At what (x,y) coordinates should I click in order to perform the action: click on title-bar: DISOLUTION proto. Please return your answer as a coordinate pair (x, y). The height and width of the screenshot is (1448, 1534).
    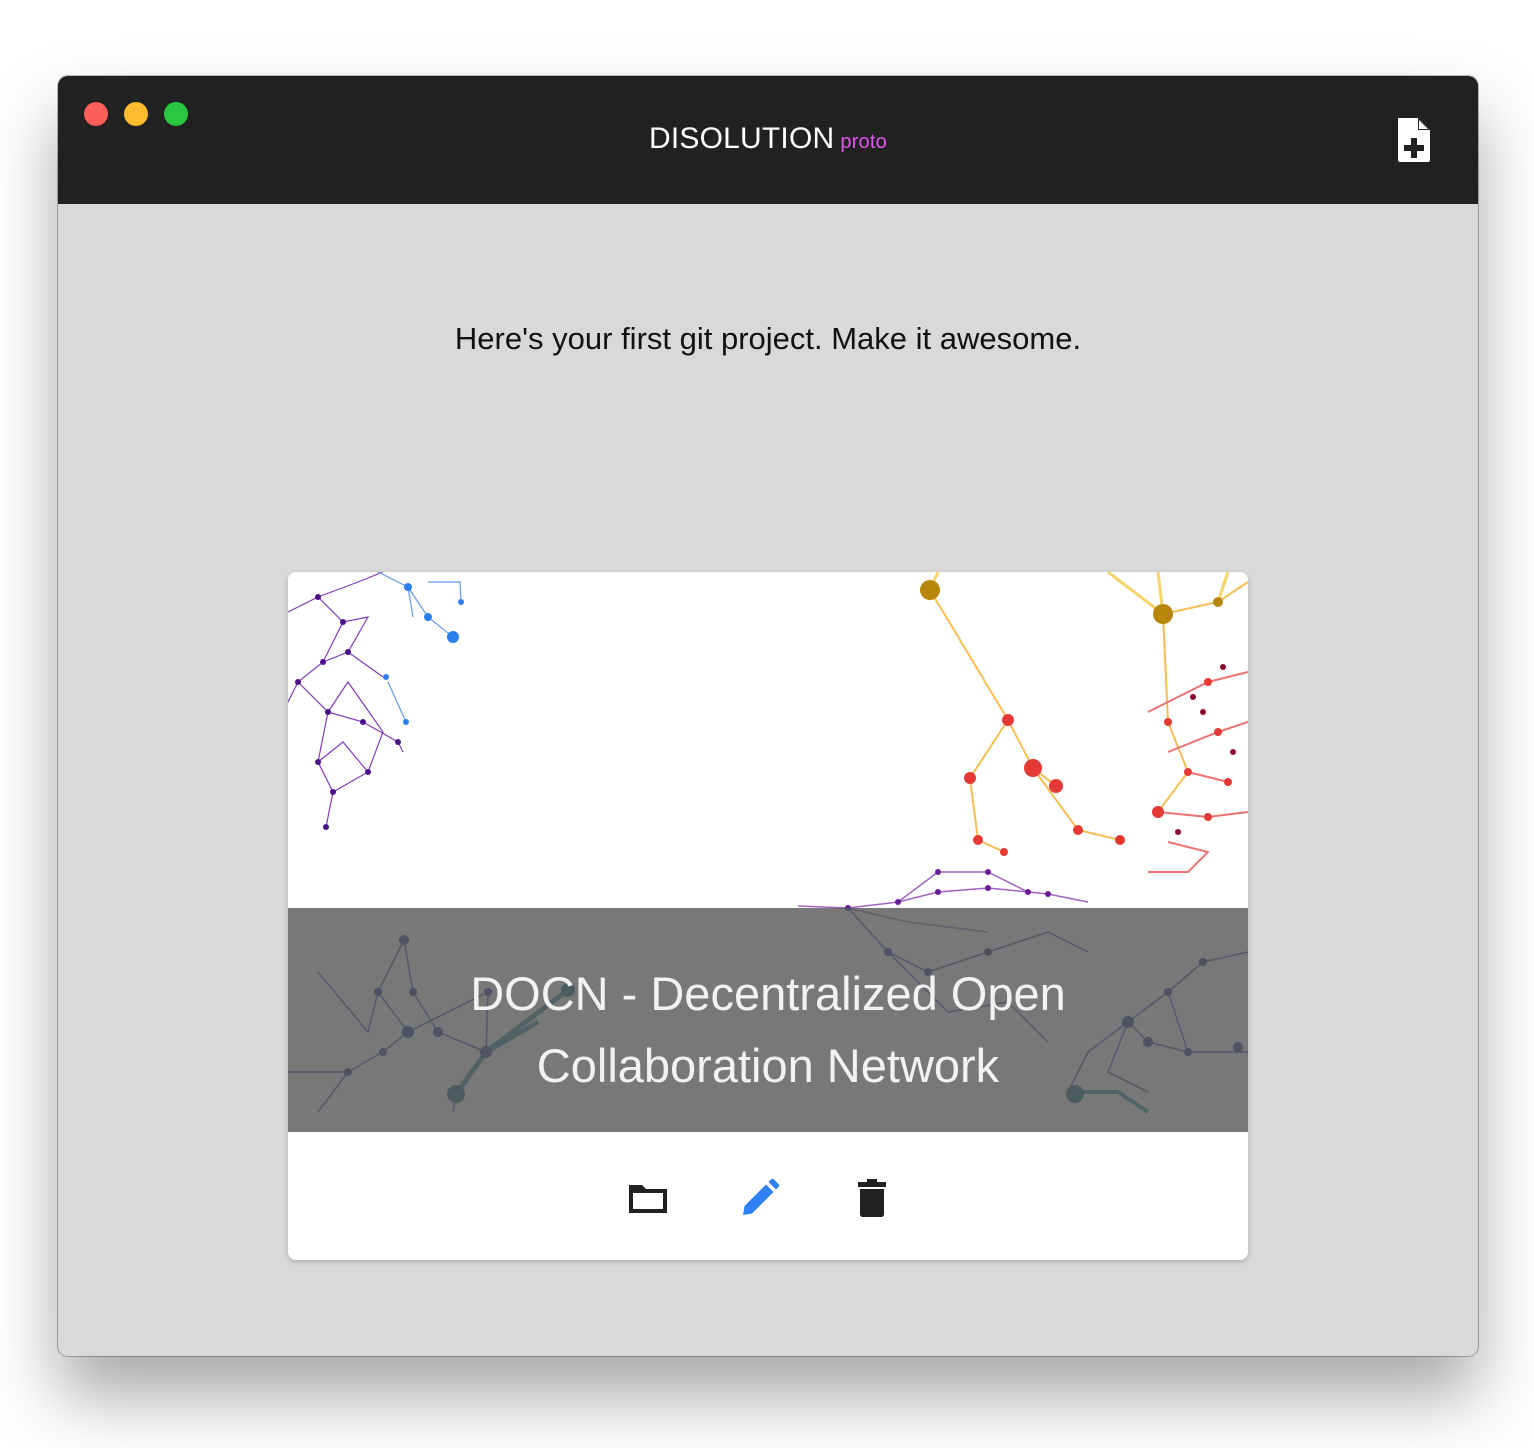
    Looking at the image, I should click on (768, 140).